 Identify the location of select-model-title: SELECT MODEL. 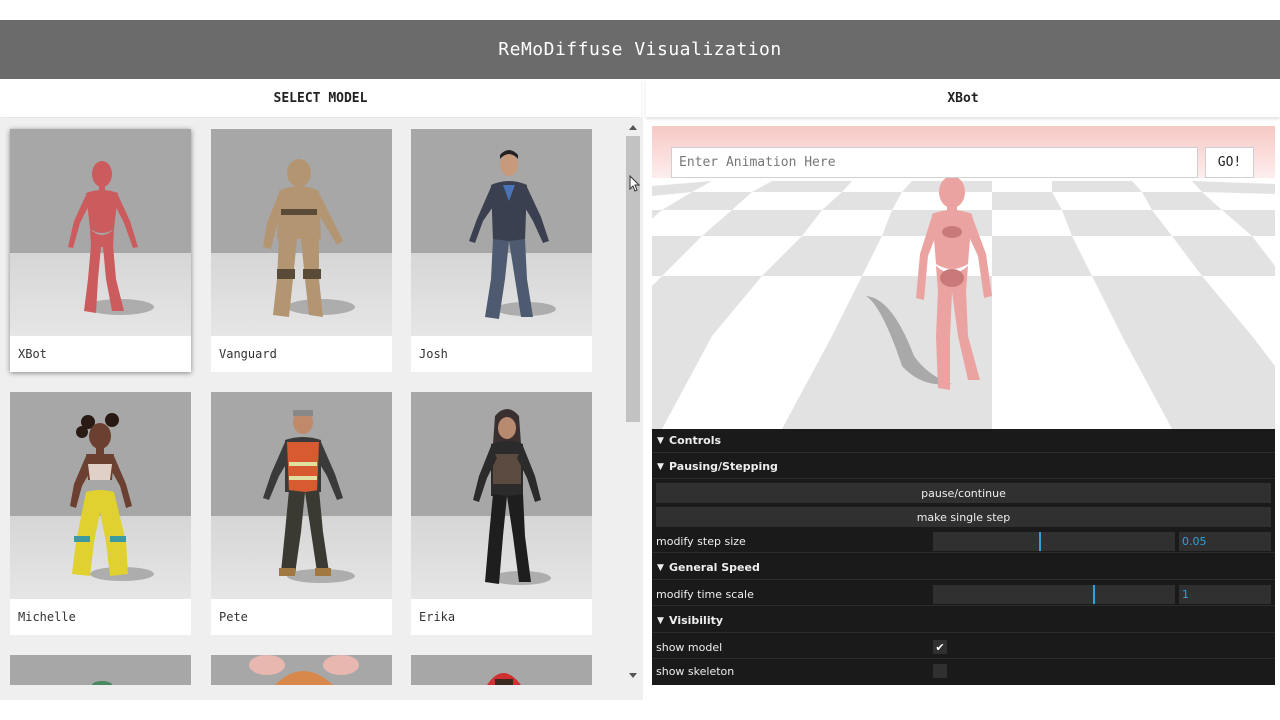
(320, 98).